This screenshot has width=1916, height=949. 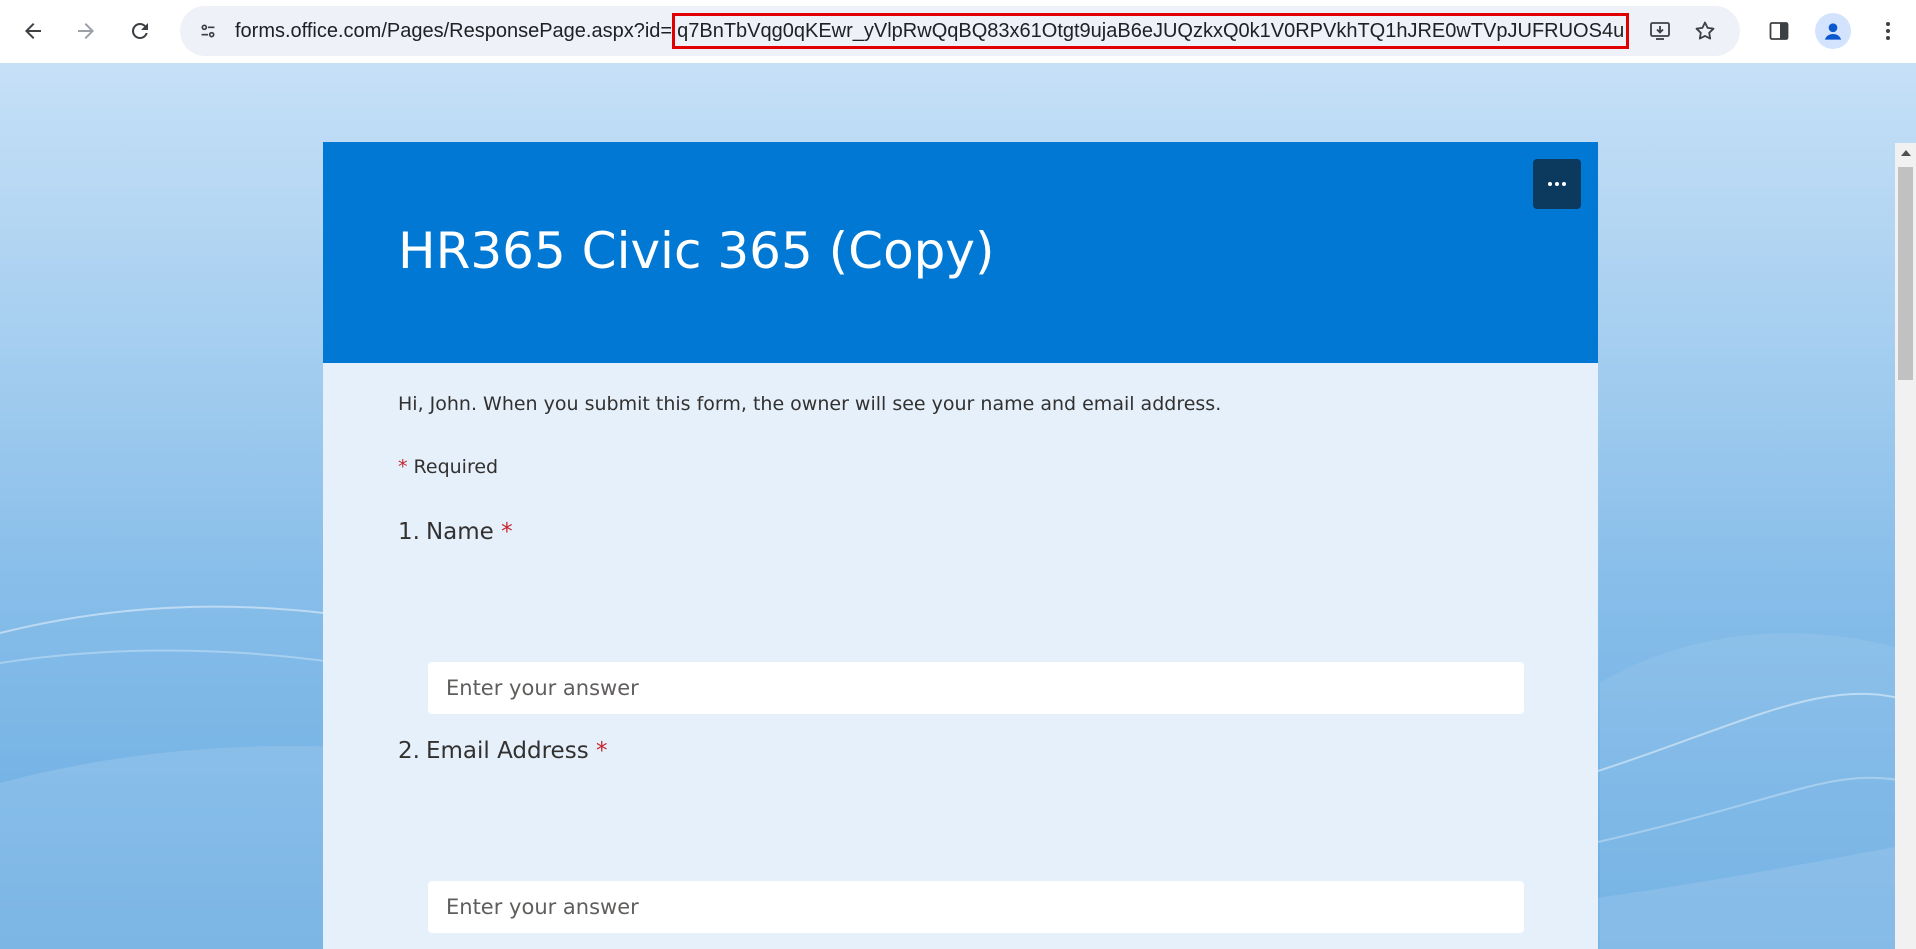 What do you see at coordinates (1905, 153) in the screenshot?
I see `scroll-up-arrow-icon` at bounding box center [1905, 153].